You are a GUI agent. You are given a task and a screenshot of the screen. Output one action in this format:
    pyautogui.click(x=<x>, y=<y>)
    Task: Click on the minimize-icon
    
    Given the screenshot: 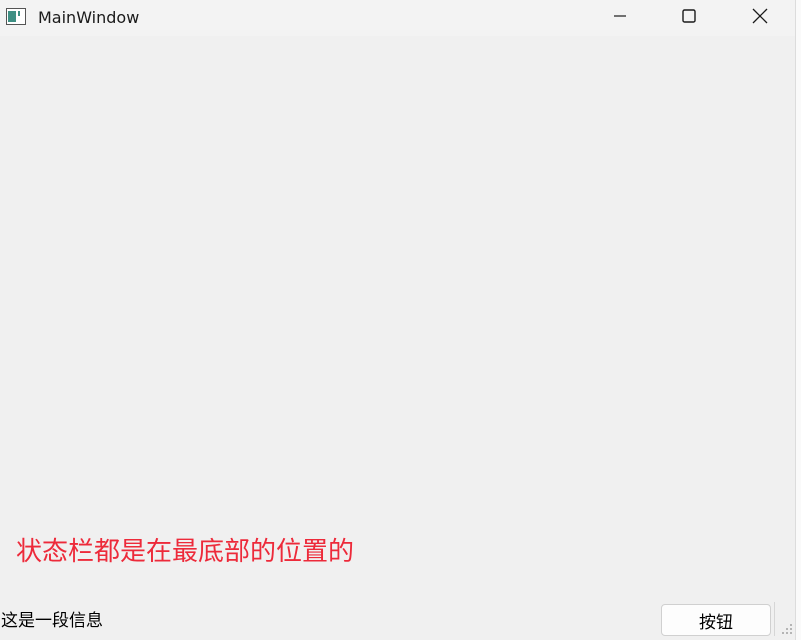 What is the action you would take?
    pyautogui.click(x=620, y=18)
    